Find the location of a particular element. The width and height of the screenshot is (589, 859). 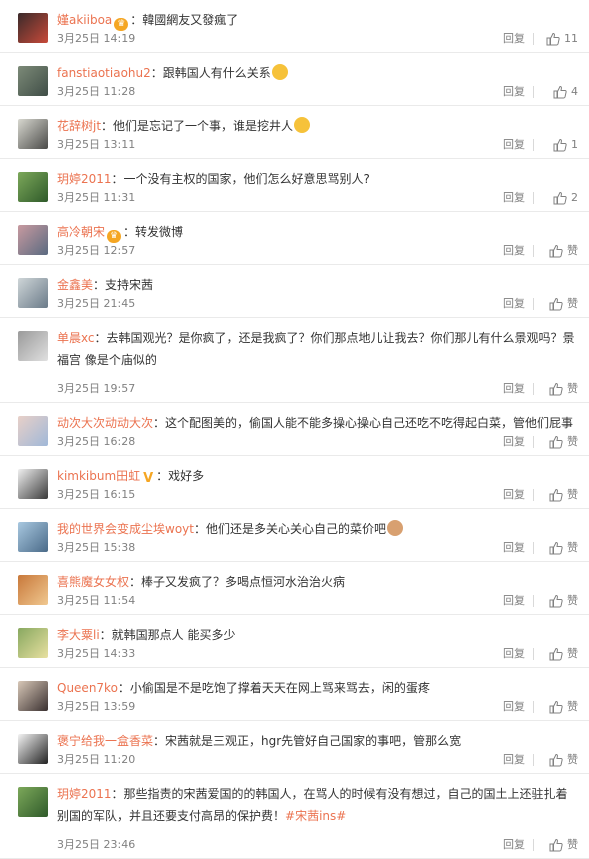

username-link: 我的世界会变成尘埃woyt is located at coordinates (125, 529).